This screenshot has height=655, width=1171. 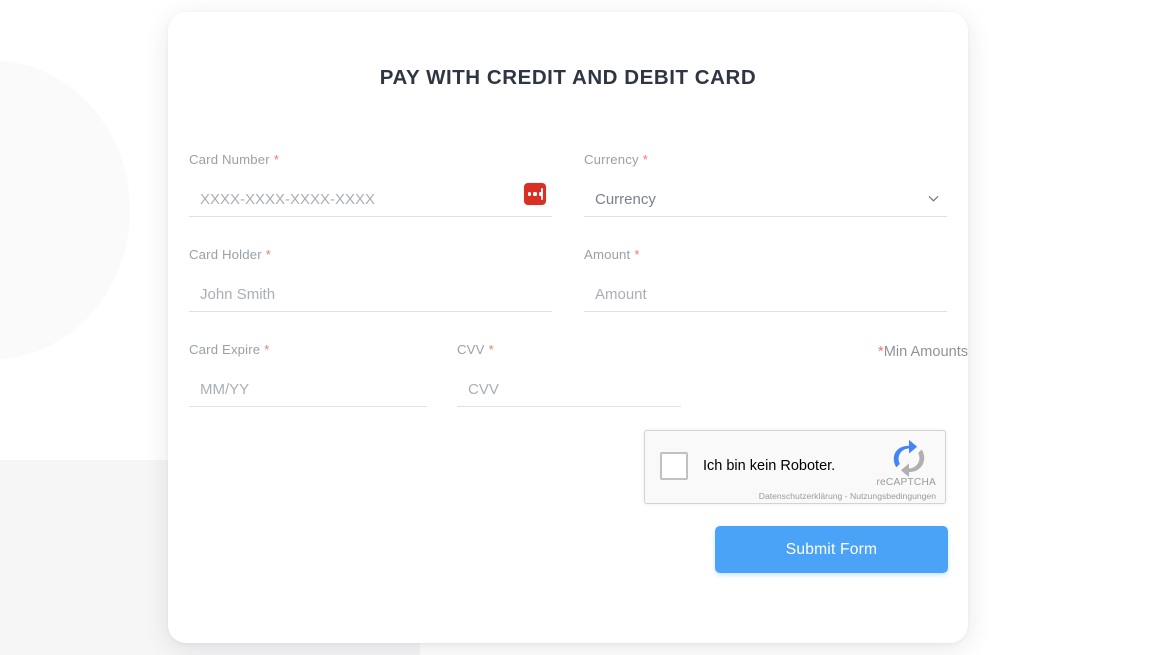 What do you see at coordinates (568, 294) in the screenshot?
I see `form-row-2: Card Holder* Amount*` at bounding box center [568, 294].